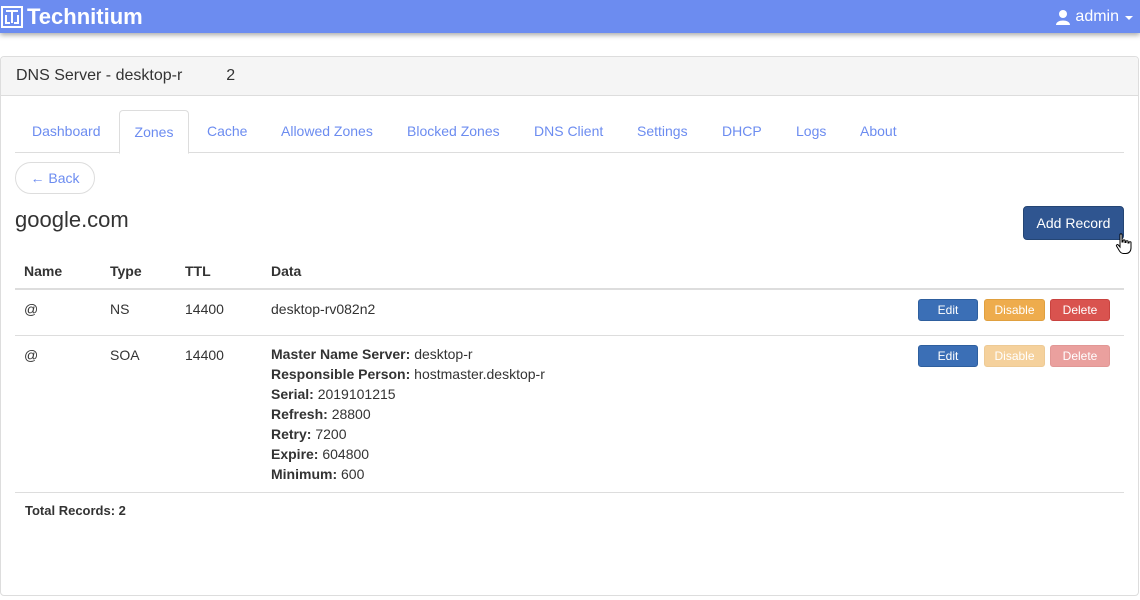 The image size is (1140, 600). What do you see at coordinates (72, 219) in the screenshot?
I see `zone-title: google.com` at bounding box center [72, 219].